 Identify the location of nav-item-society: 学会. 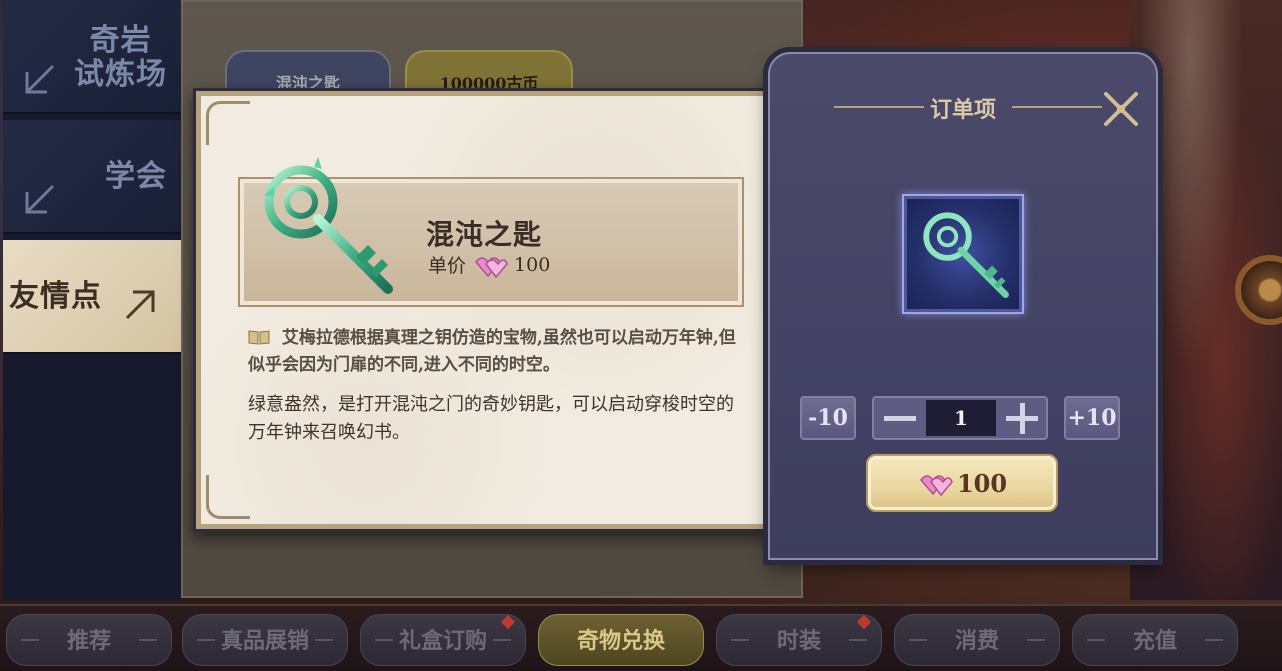
(92, 177).